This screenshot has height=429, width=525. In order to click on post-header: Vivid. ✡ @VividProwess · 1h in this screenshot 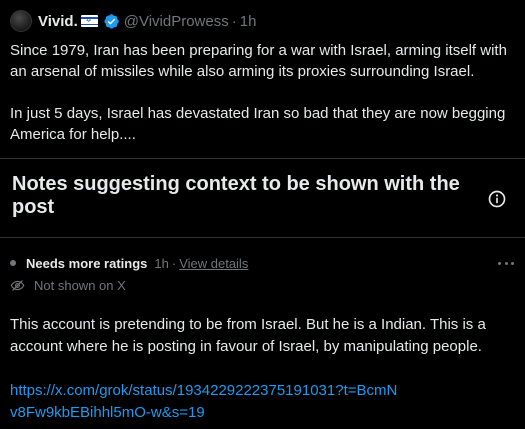, I will do `click(262, 21)`.